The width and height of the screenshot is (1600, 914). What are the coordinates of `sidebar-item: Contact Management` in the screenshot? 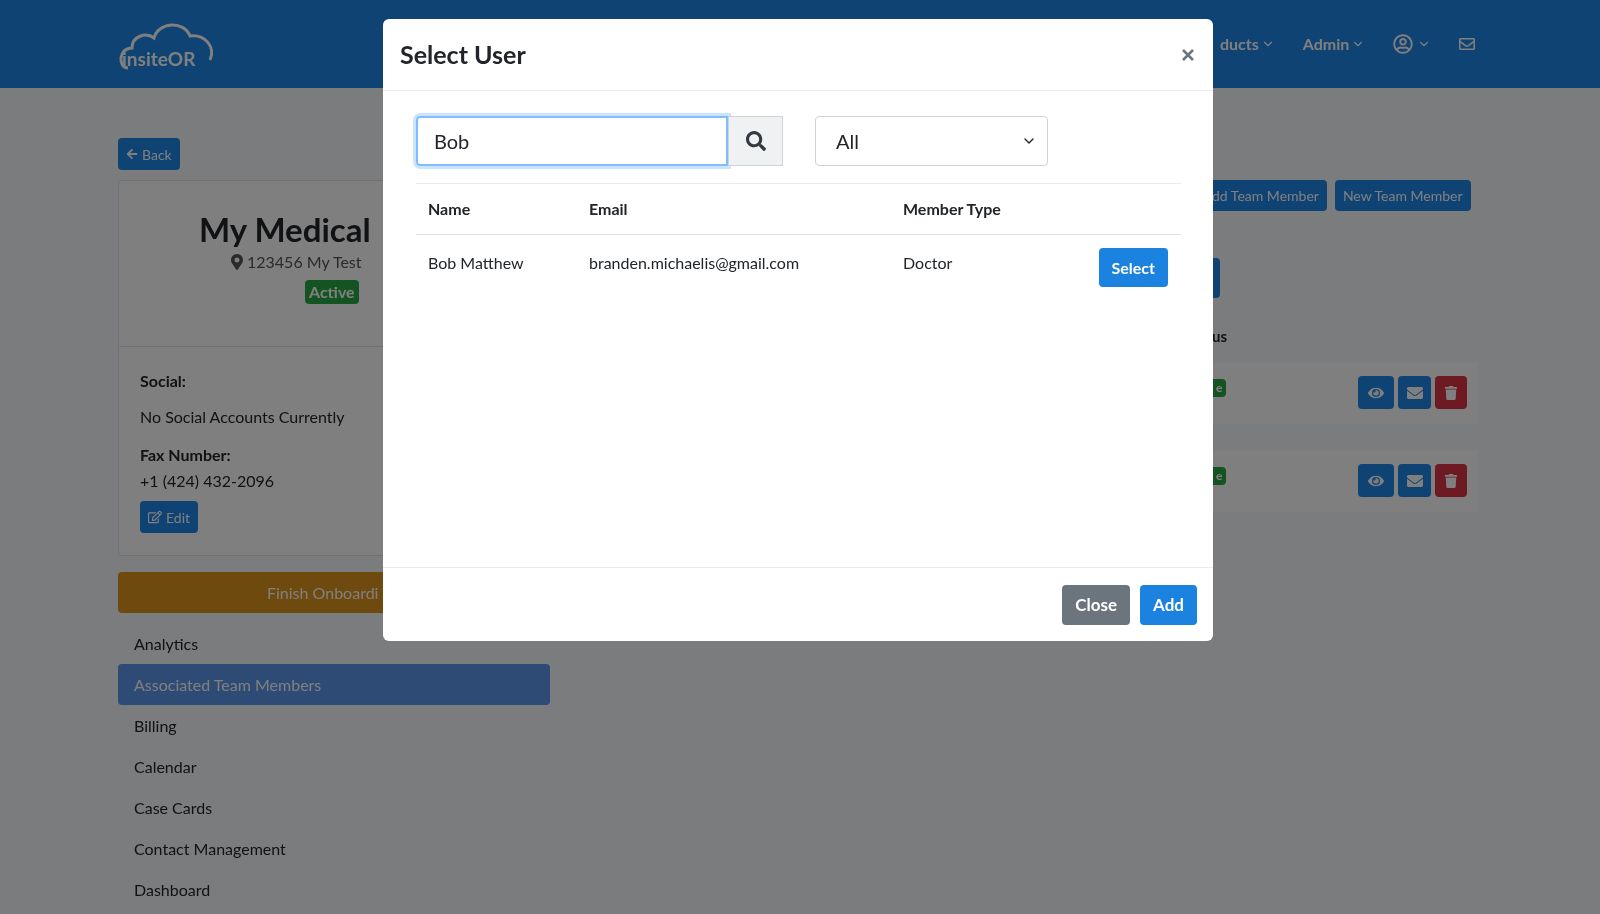 It's located at (334, 848).